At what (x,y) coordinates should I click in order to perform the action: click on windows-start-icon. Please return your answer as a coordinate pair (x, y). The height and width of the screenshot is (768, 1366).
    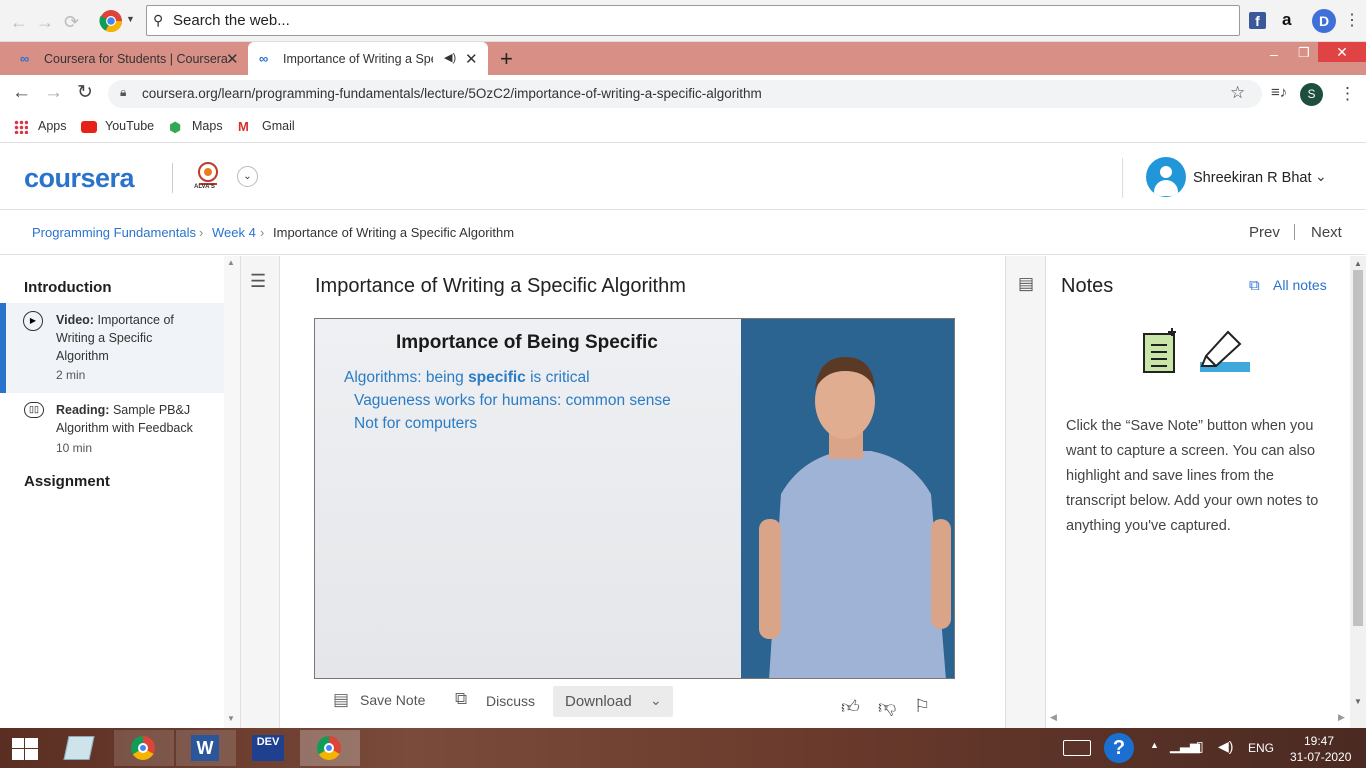
    Looking at the image, I should click on (25, 749).